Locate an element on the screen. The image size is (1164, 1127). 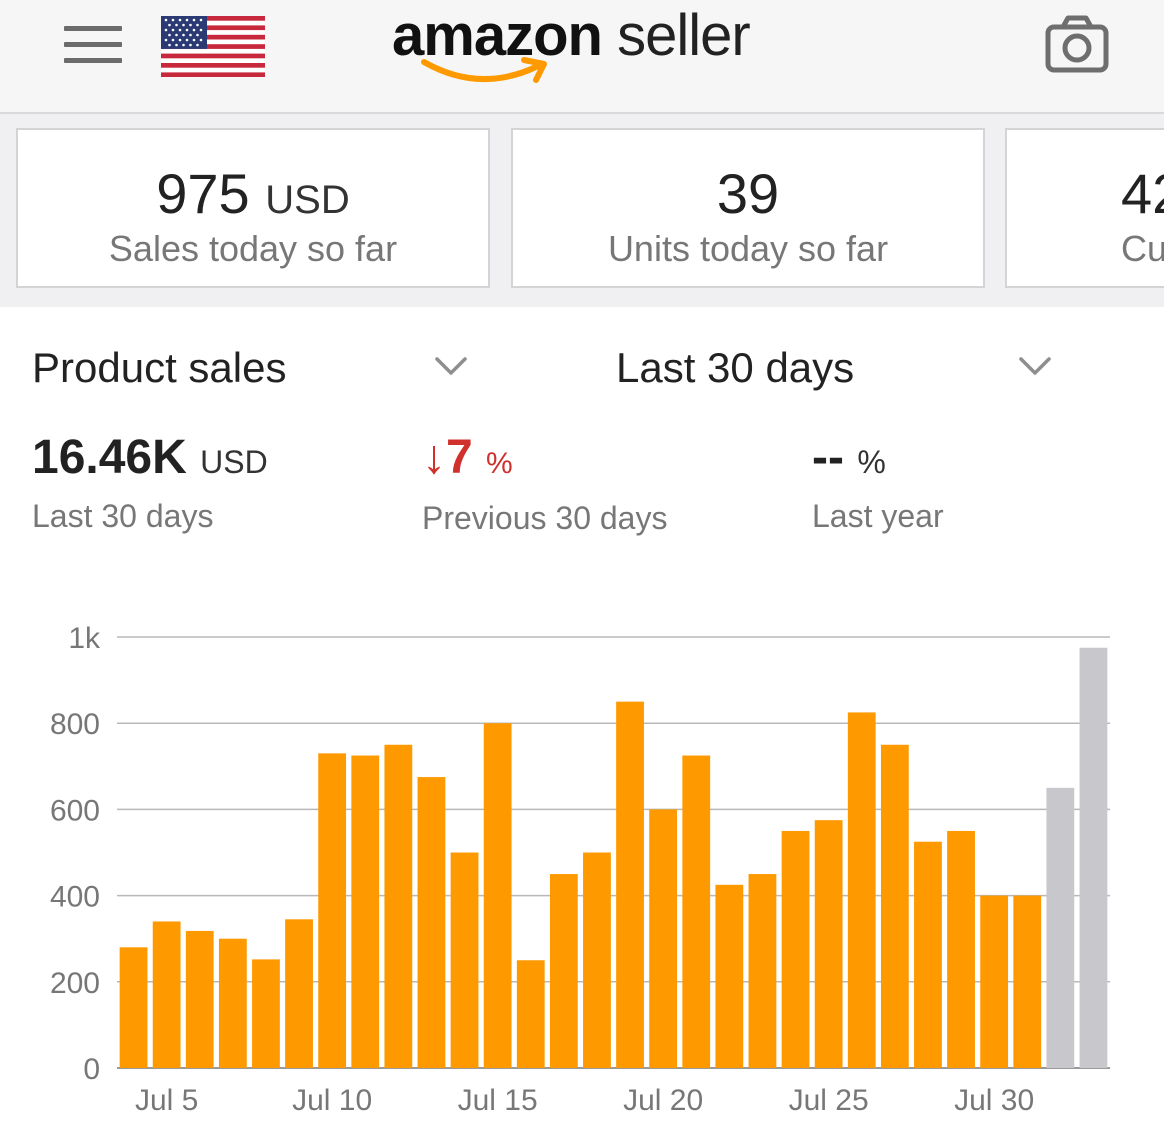
units-today-card: 39 Units today so far is located at coordinates (748, 208).